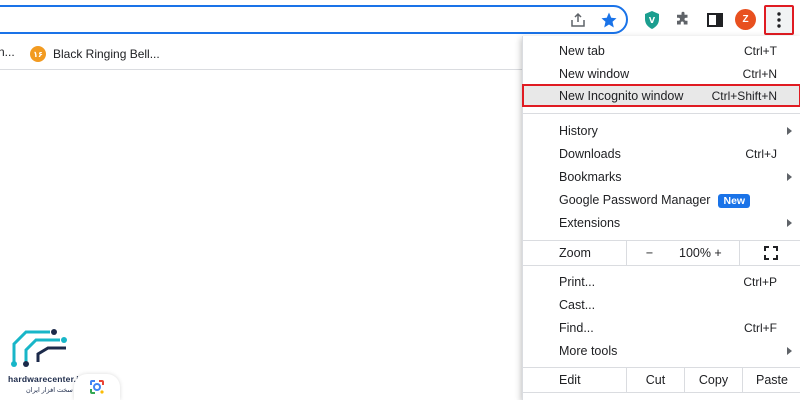 The height and width of the screenshot is (400, 800). What do you see at coordinates (779, 20) in the screenshot?
I see `kebab-menu-icon` at bounding box center [779, 20].